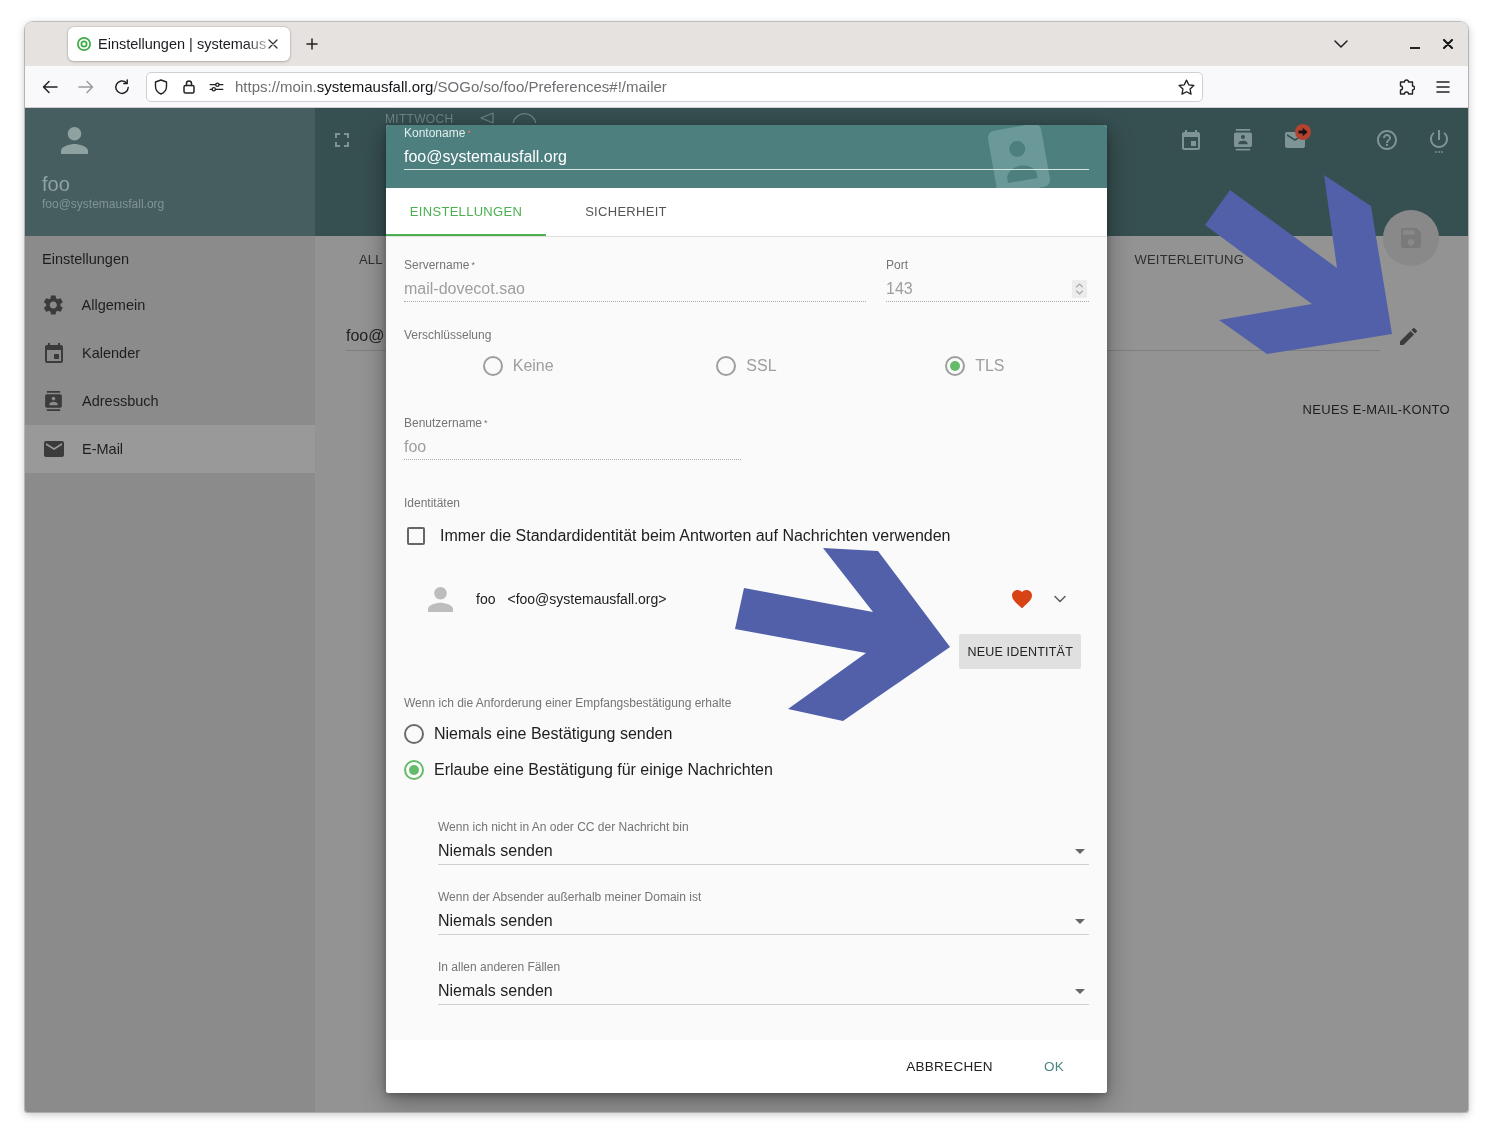 This screenshot has width=1493, height=1140. Describe the element at coordinates (626, 212) in the screenshot. I see `tab: SICHERHEIT` at that location.